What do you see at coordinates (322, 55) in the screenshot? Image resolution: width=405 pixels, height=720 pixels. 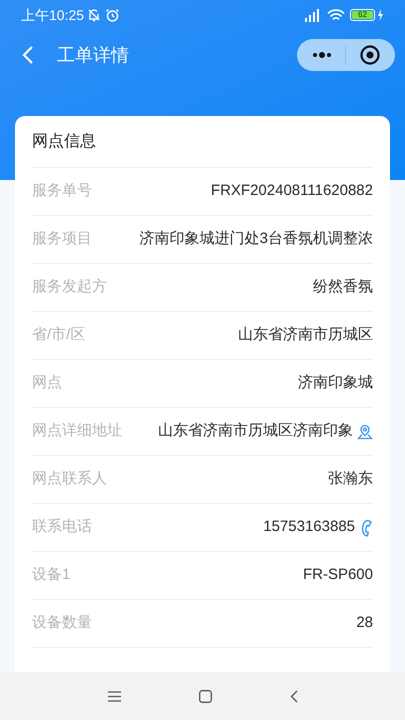 I see `more-icon` at bounding box center [322, 55].